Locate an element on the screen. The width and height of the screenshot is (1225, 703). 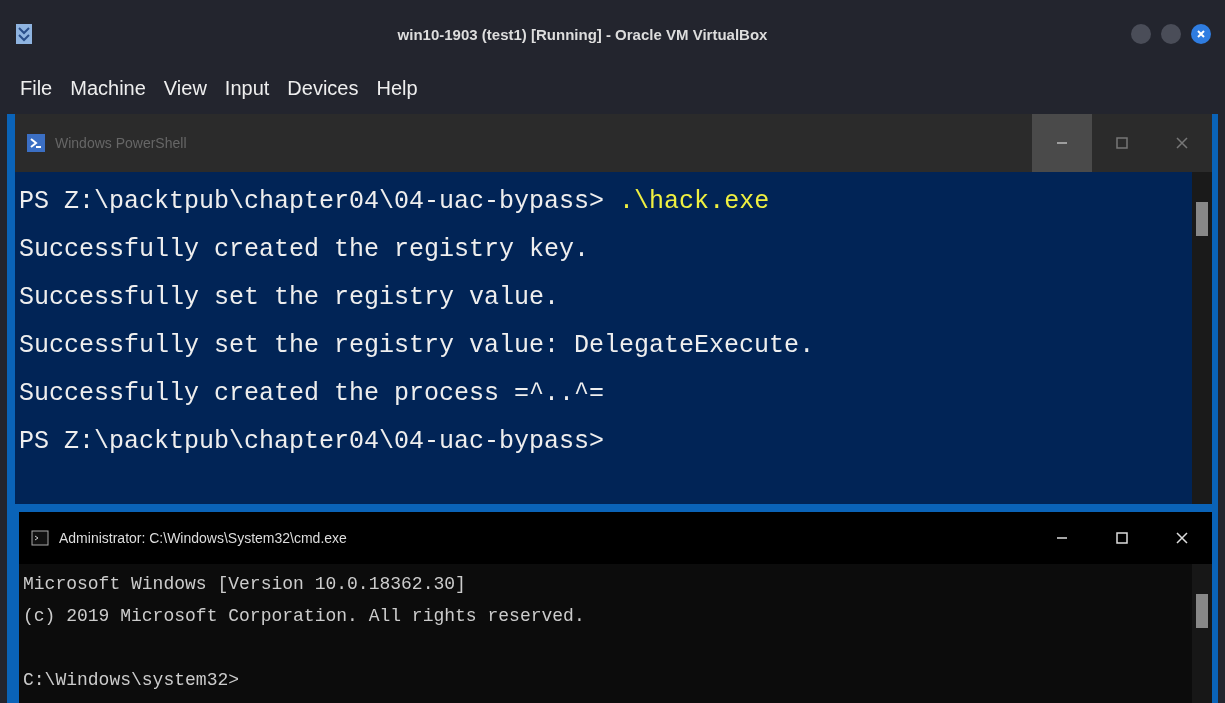
menu-item: Devices is located at coordinates (323, 88).